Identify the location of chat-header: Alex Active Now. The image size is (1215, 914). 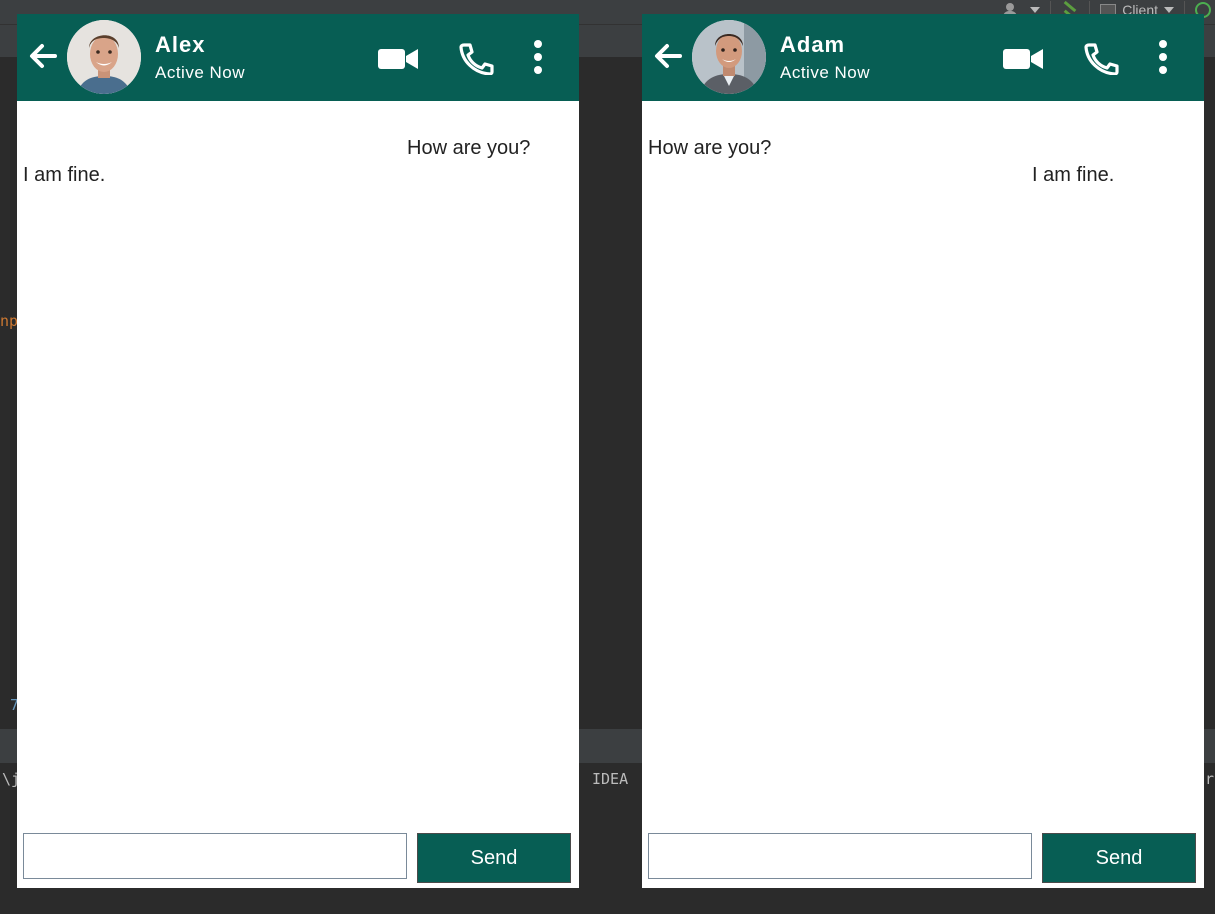
(298, 57).